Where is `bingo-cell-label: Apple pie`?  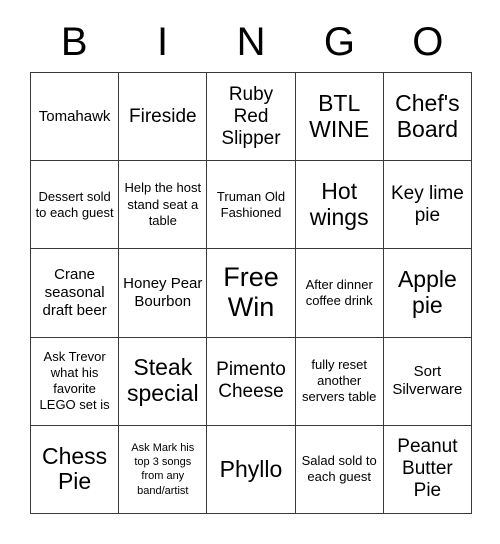 bingo-cell-label: Apple pie is located at coordinates (427, 292).